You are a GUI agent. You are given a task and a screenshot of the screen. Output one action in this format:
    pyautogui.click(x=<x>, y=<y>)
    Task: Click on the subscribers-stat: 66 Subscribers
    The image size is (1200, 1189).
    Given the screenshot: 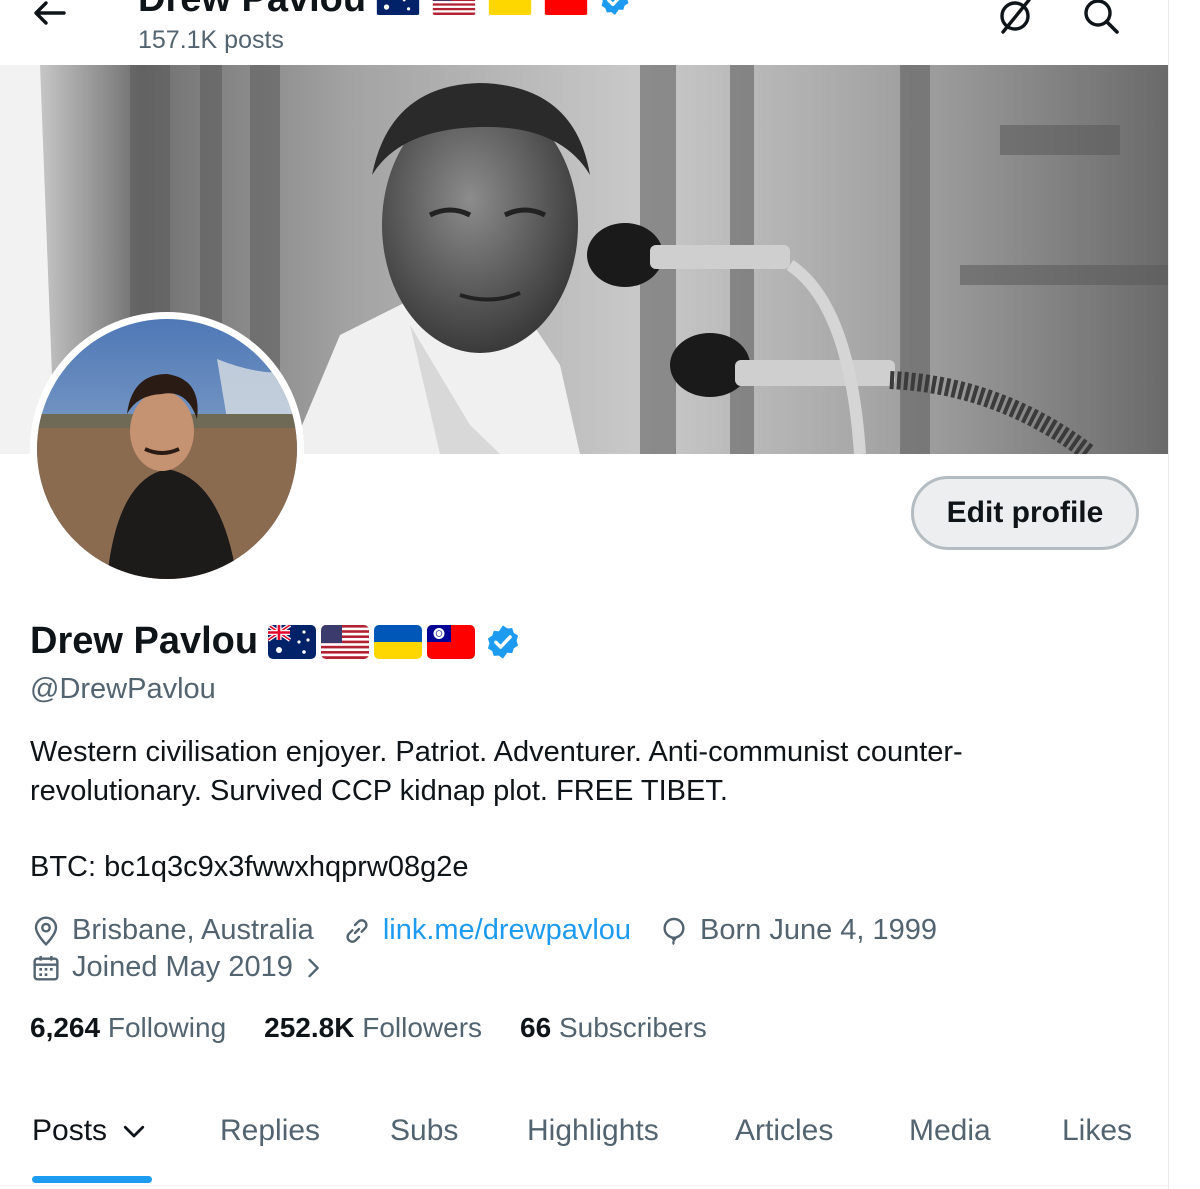 What is the action you would take?
    pyautogui.click(x=613, y=1028)
    